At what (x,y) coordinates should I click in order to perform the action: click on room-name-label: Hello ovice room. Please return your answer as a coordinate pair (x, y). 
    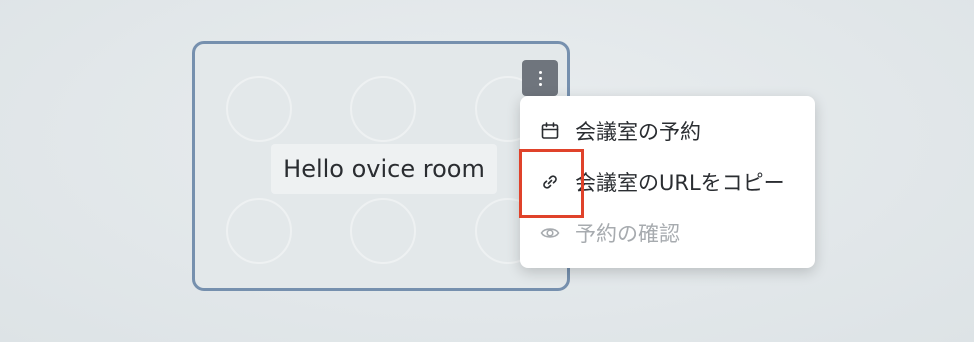
    Looking at the image, I should click on (384, 169).